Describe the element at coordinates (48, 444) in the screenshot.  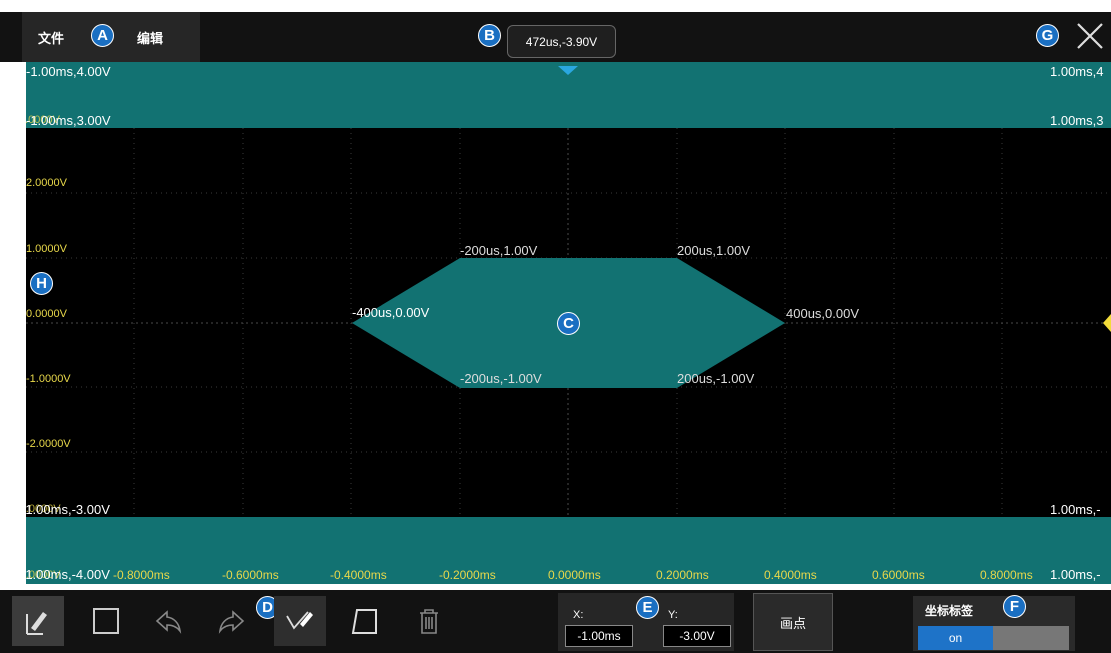
I see `y-axis-label-minus-2v: -2.0000V` at that location.